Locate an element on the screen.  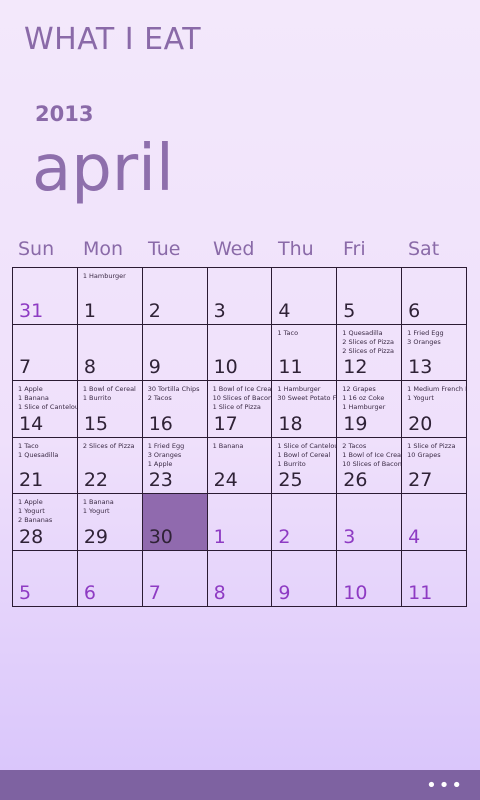
day-number: 13 is located at coordinates (420, 367).